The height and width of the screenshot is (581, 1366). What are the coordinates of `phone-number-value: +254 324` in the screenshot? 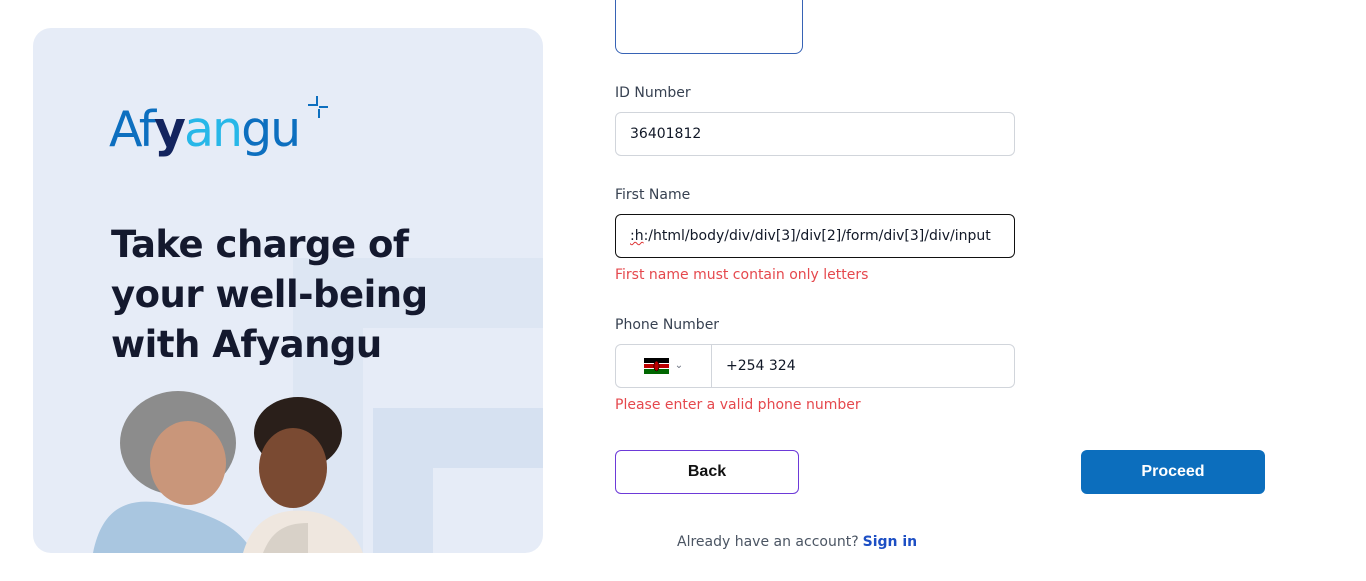 It's located at (761, 366).